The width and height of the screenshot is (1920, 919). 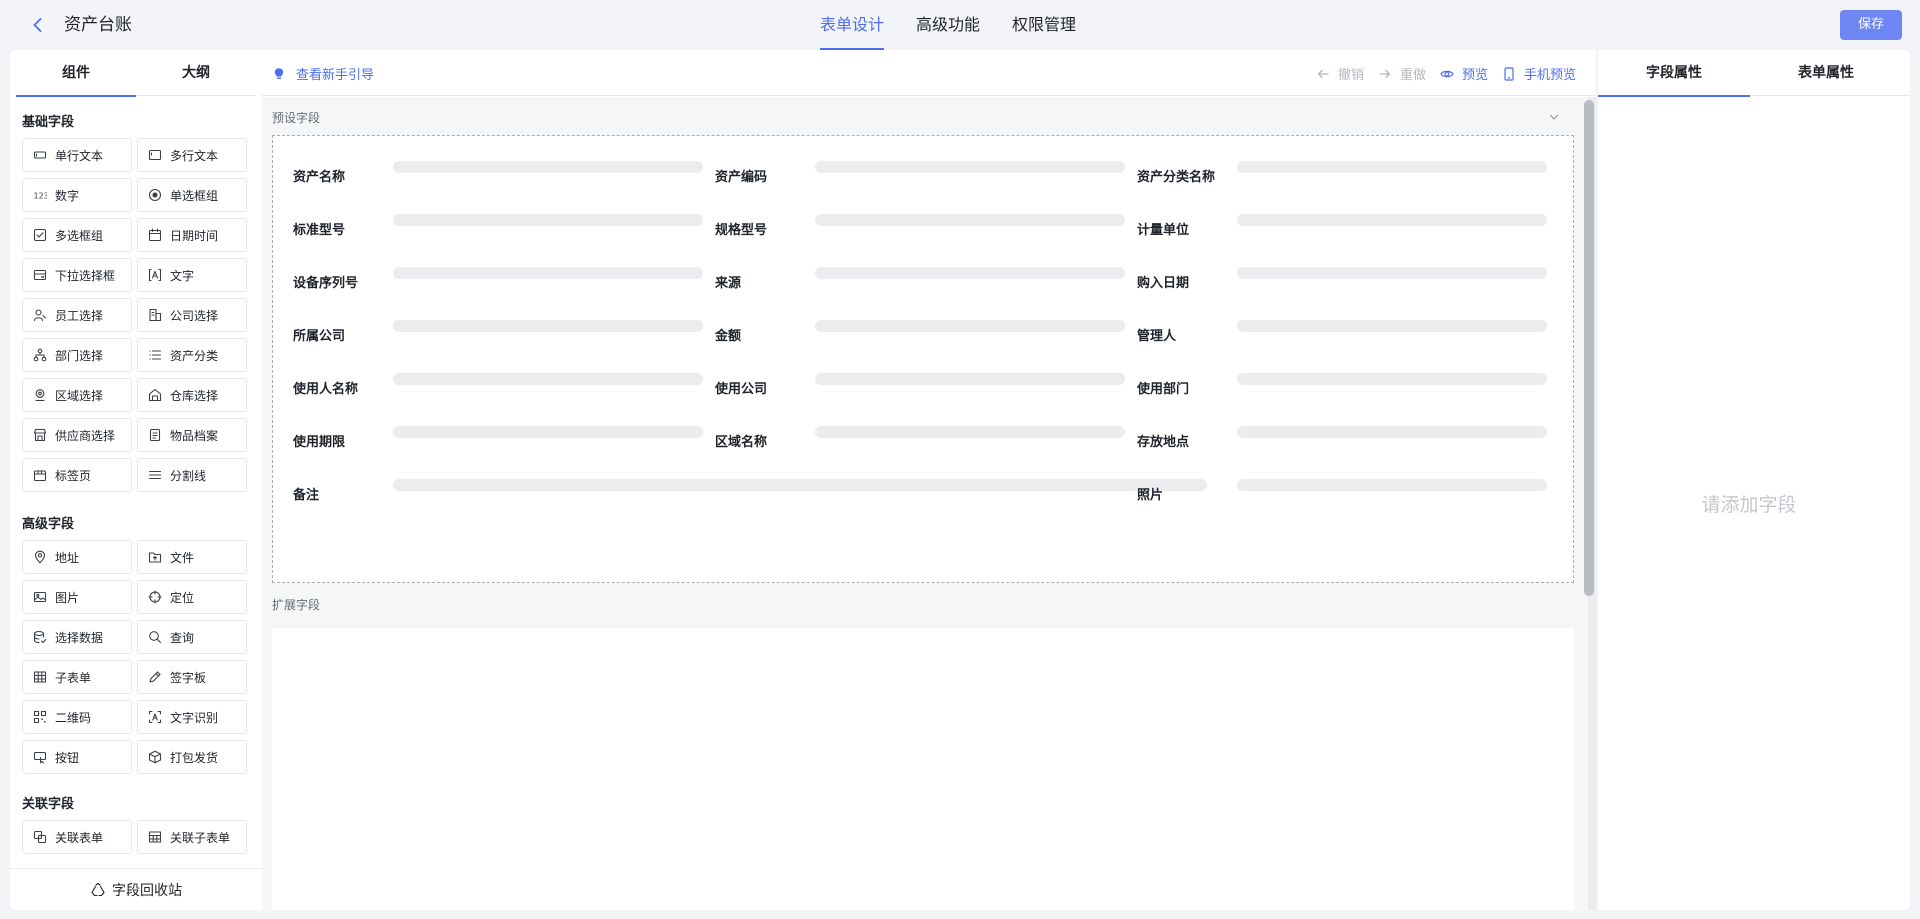 What do you see at coordinates (77, 435) in the screenshot?
I see `component-item: 供应商选择` at bounding box center [77, 435].